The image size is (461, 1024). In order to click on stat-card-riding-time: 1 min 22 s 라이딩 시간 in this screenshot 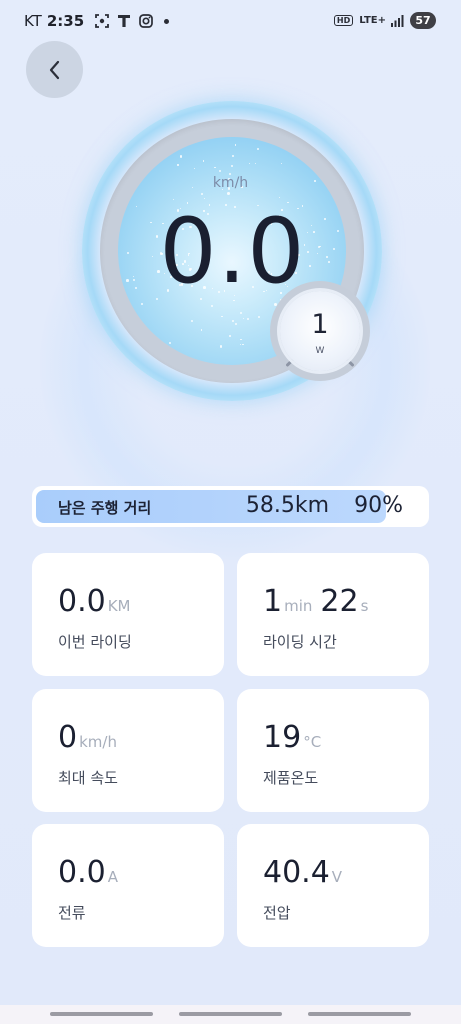, I will do `click(333, 614)`.